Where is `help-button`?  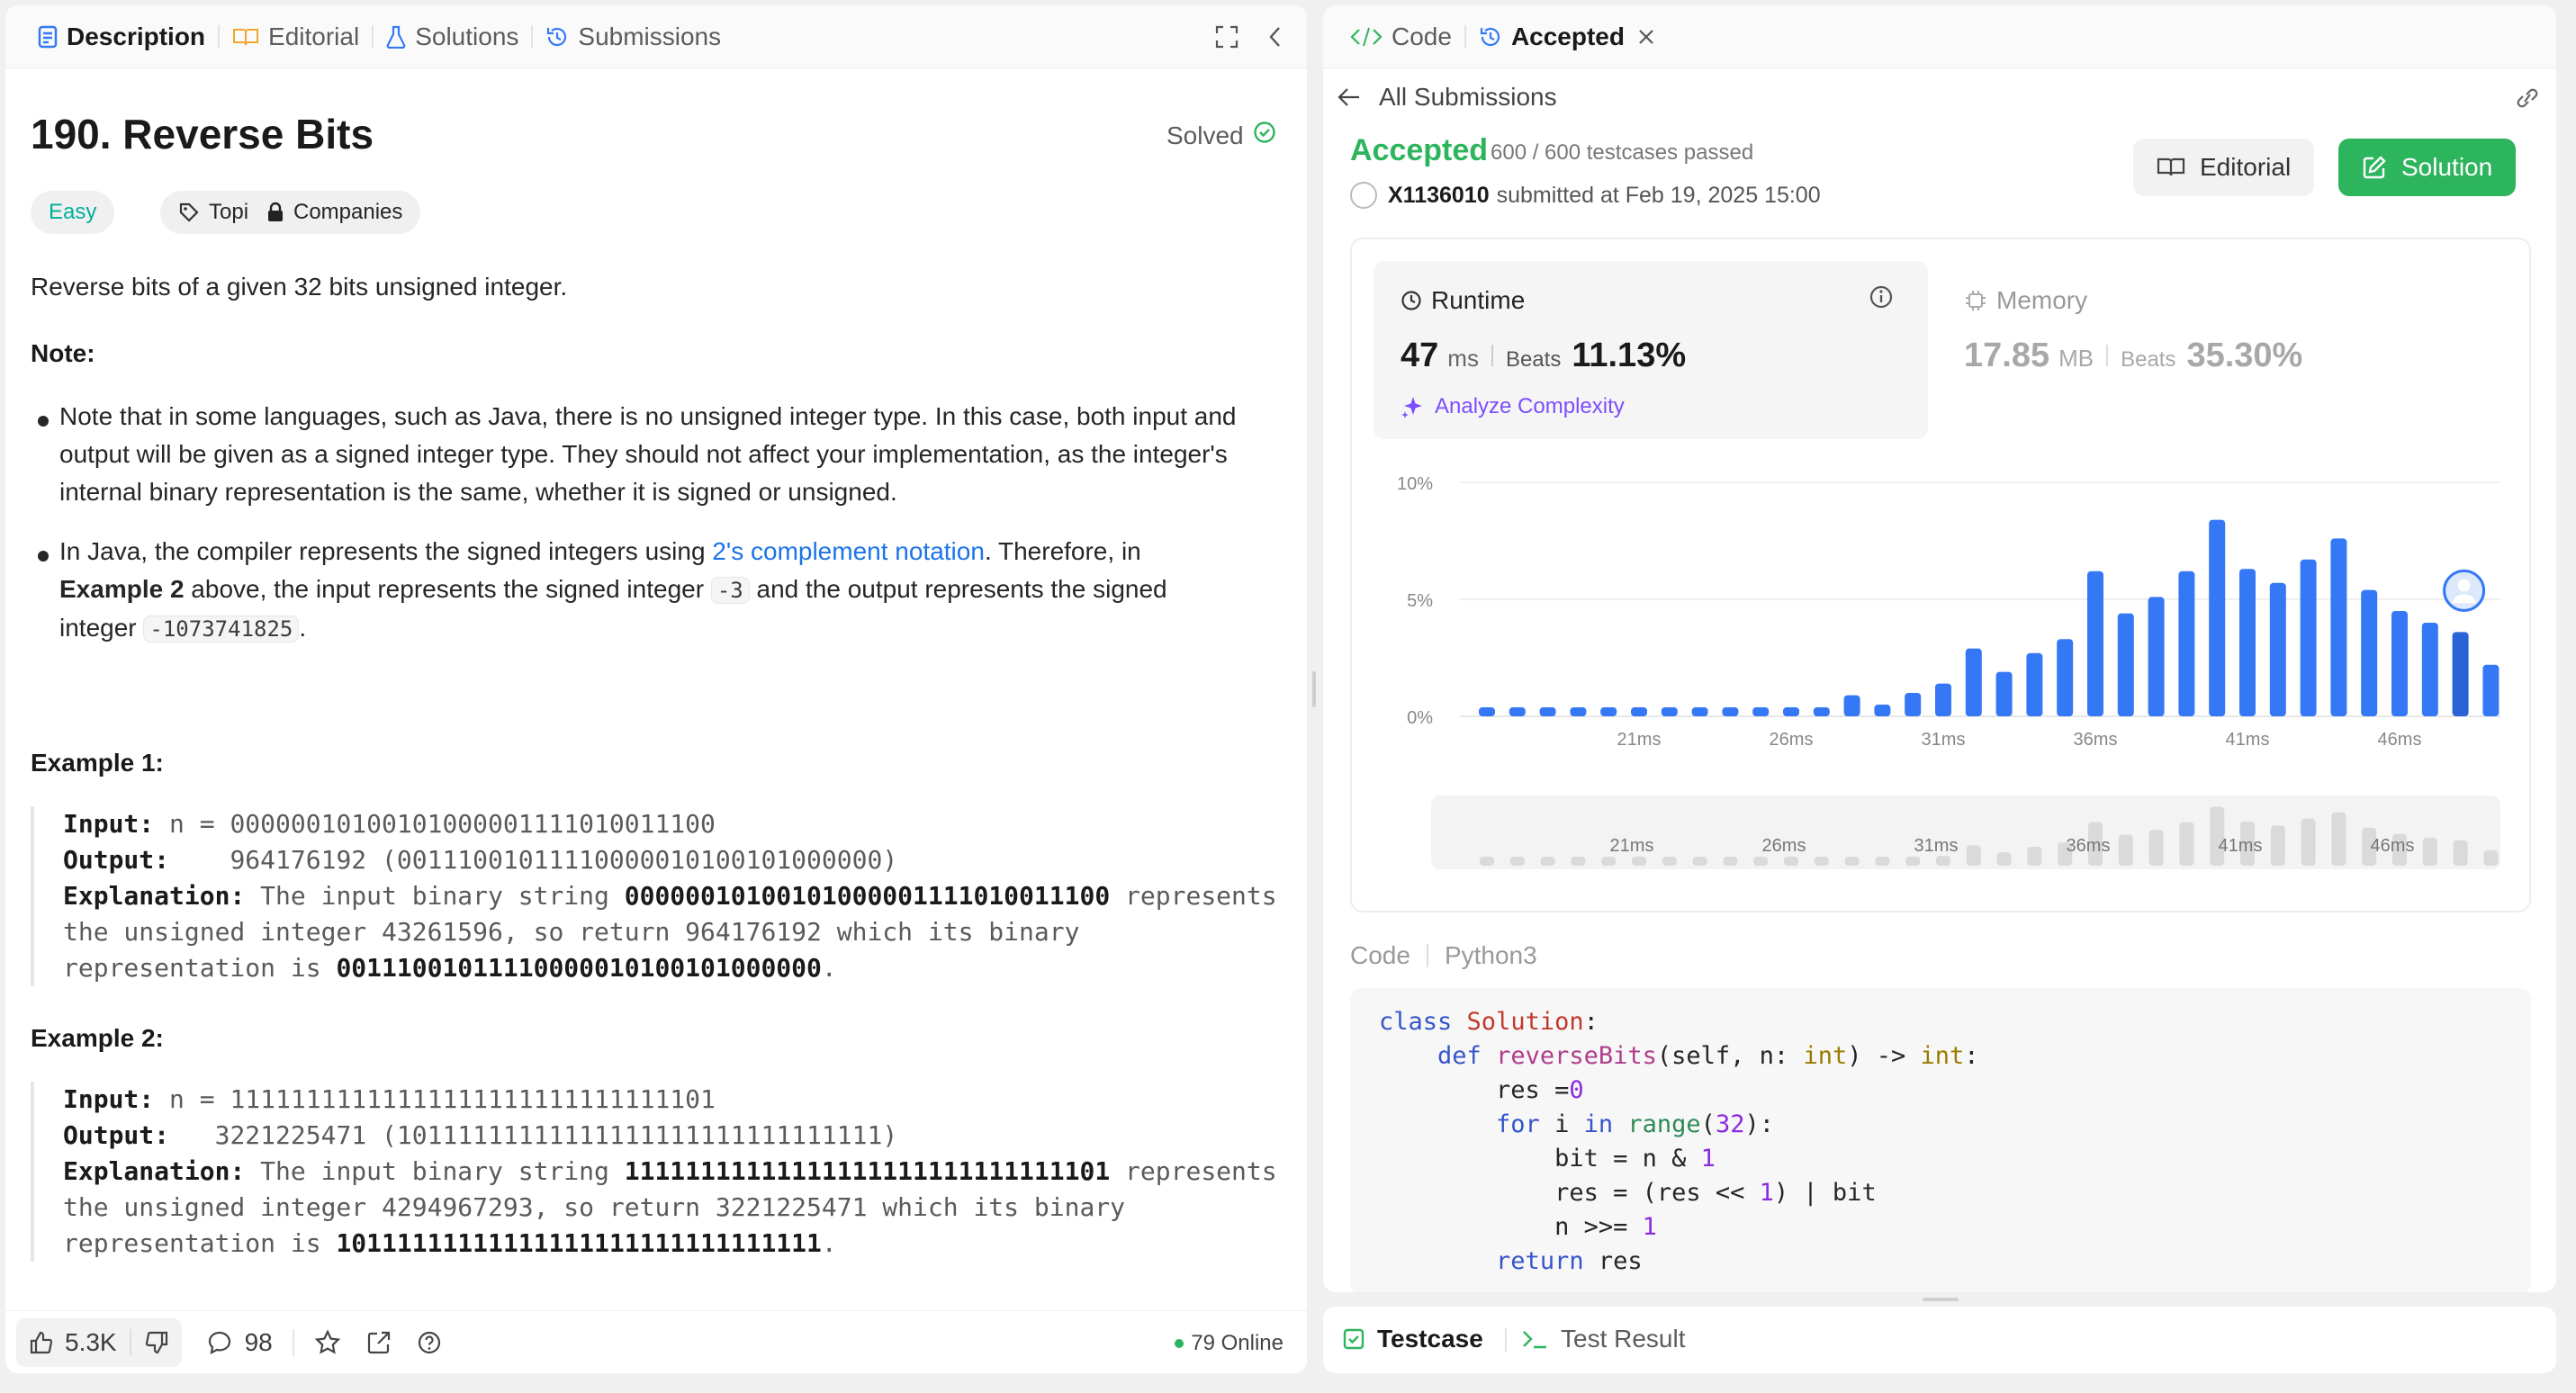
help-button is located at coordinates (429, 1342).